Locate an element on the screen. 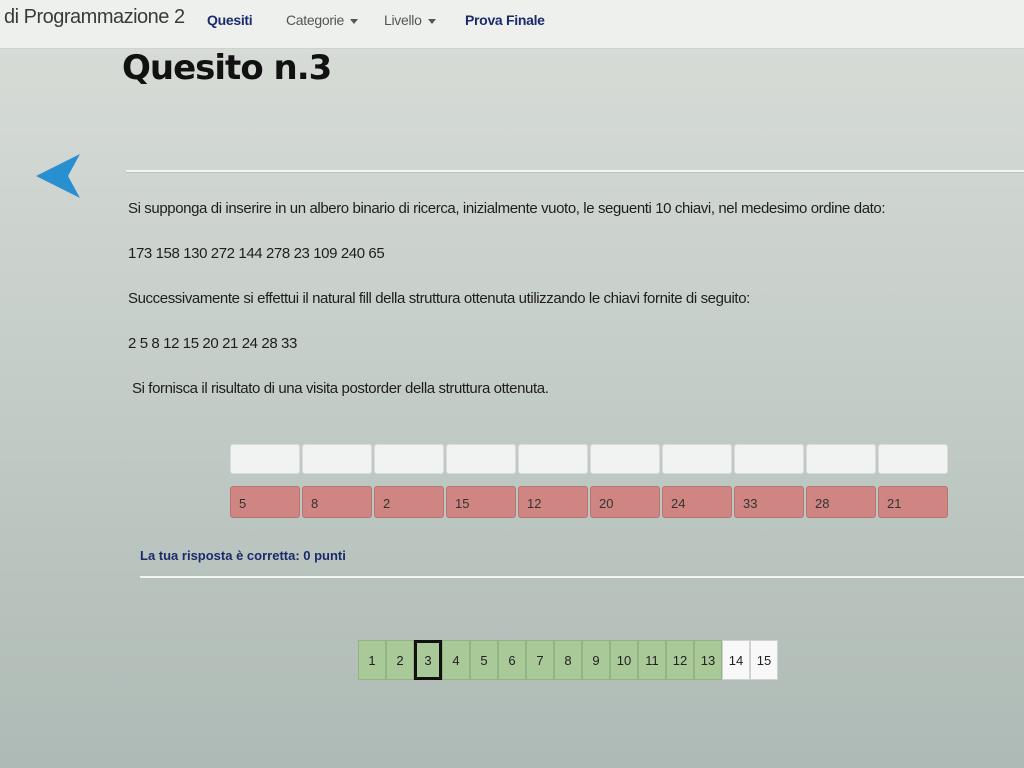 The width and height of the screenshot is (1024, 768). nav-quesiti-label: Quesiti is located at coordinates (230, 20).